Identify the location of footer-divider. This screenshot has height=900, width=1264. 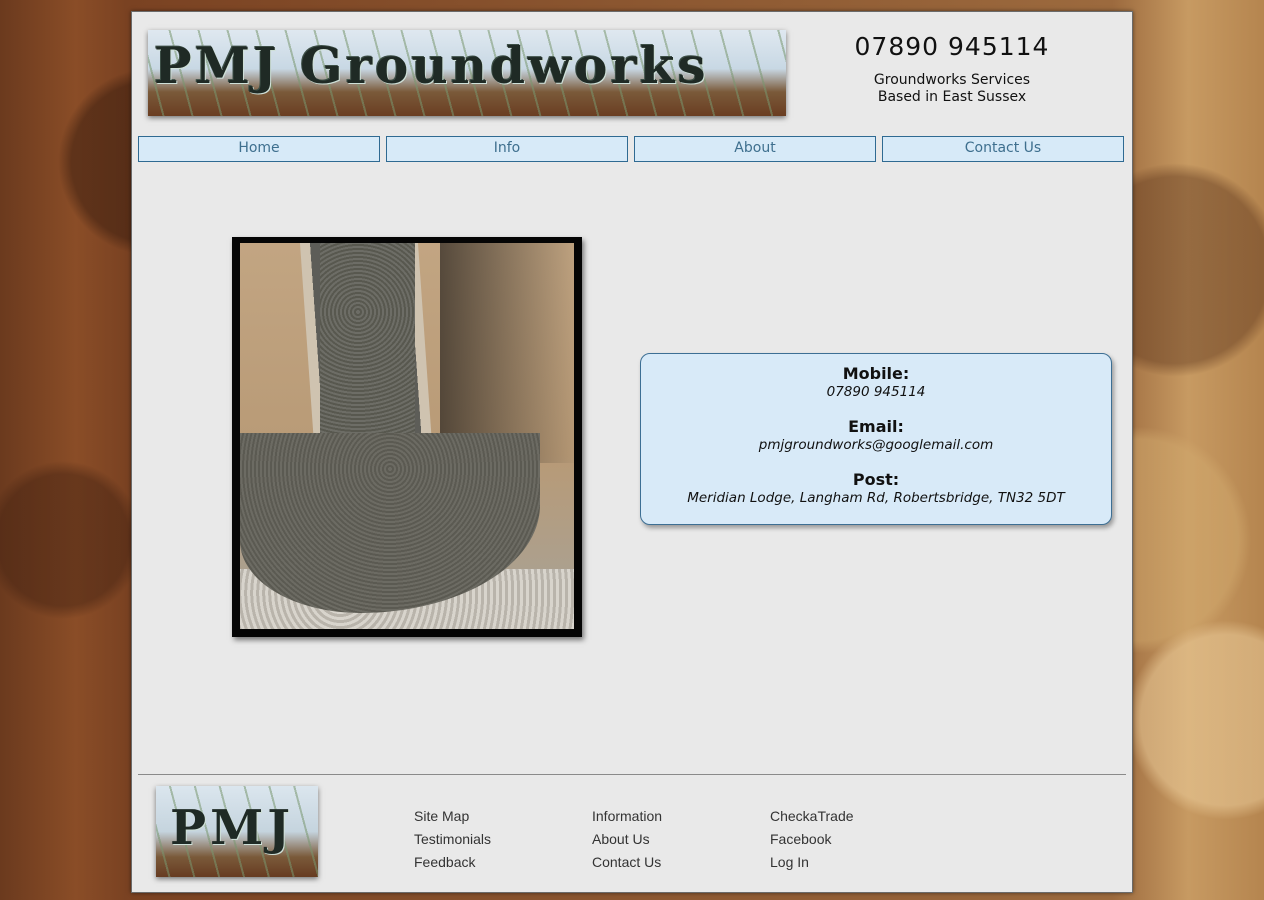
(632, 774).